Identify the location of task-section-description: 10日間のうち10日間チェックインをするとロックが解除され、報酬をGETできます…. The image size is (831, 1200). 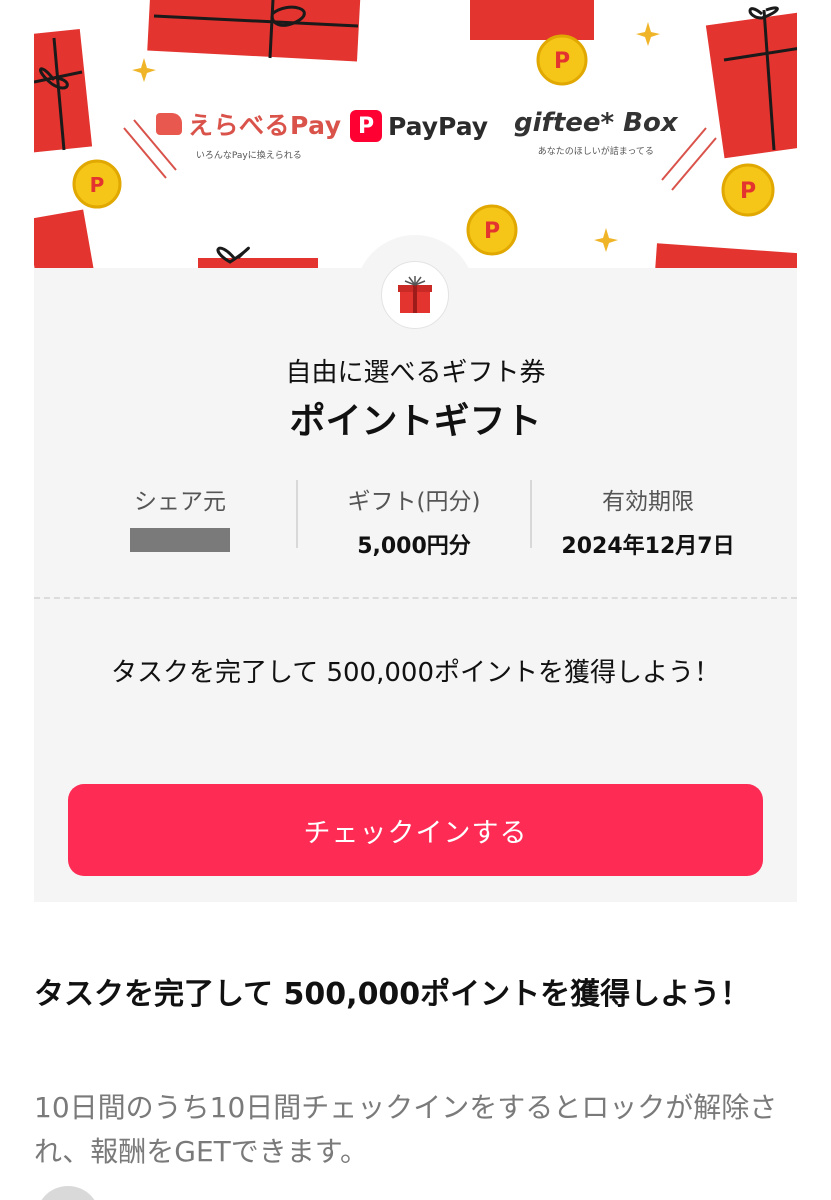
(406, 1129).